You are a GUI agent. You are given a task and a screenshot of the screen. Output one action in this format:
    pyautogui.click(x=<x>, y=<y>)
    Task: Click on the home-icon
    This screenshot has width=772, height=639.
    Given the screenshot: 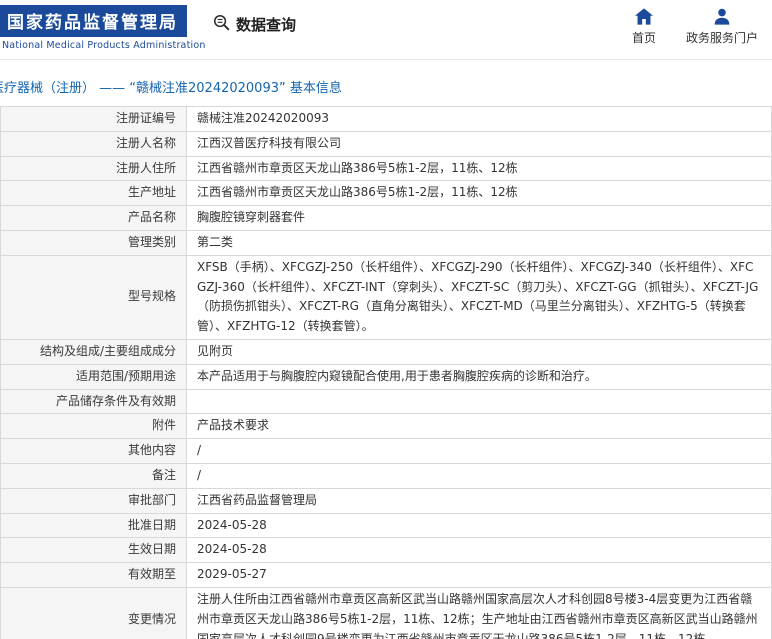 What is the action you would take?
    pyautogui.click(x=643, y=16)
    